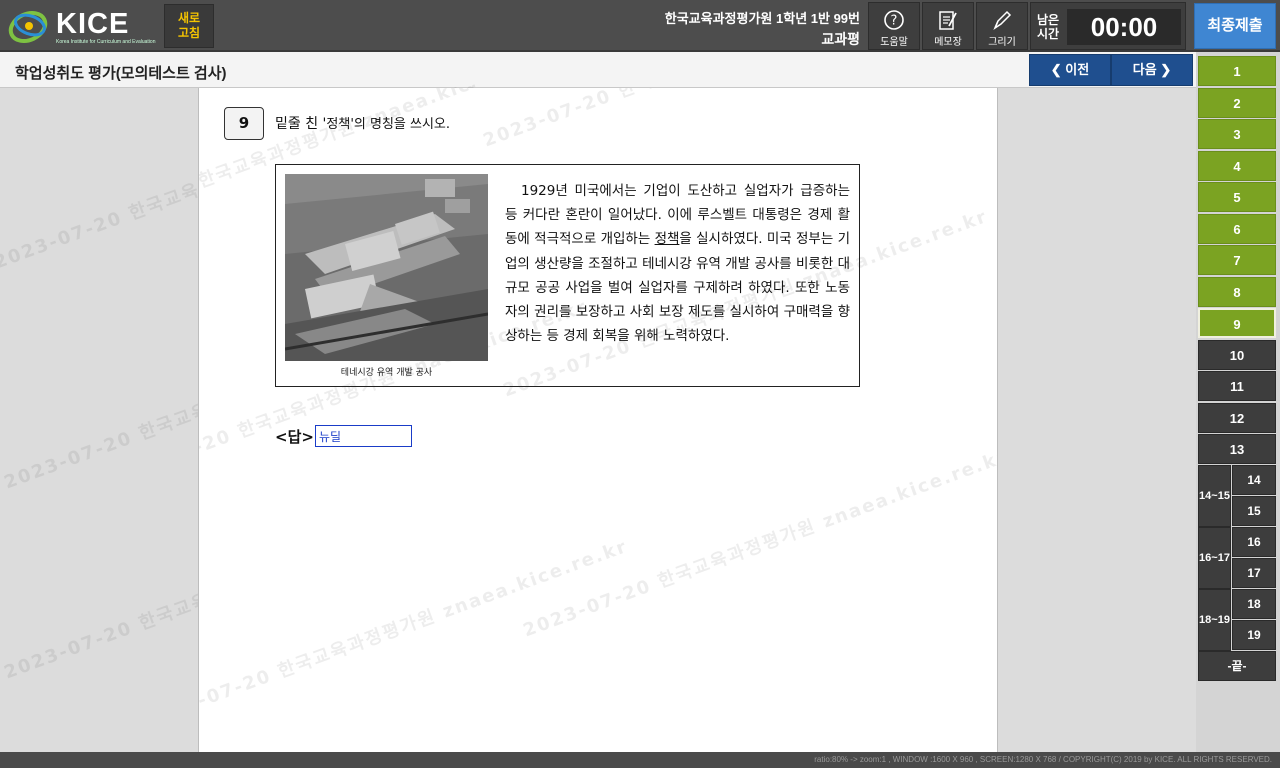 Image resolution: width=1280 pixels, height=768 pixels. Describe the element at coordinates (1237, 417) in the screenshot. I see `question-nav-item-12: 12` at that location.